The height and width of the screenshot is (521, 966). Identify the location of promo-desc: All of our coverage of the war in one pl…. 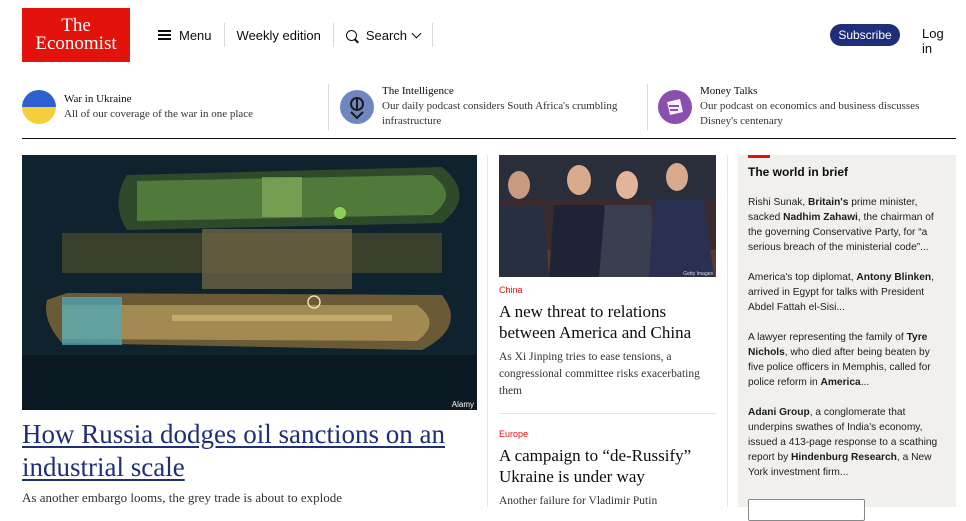
(159, 114).